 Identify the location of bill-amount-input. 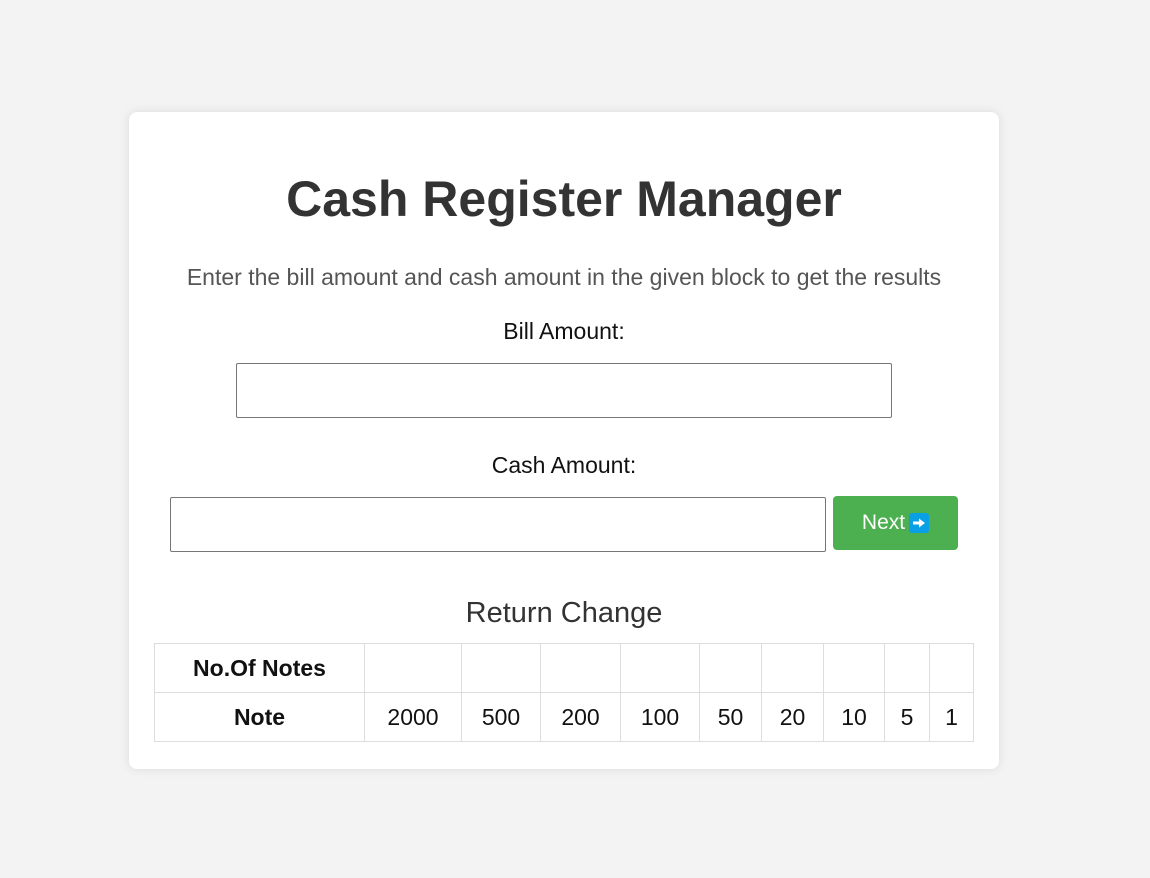
(564, 390).